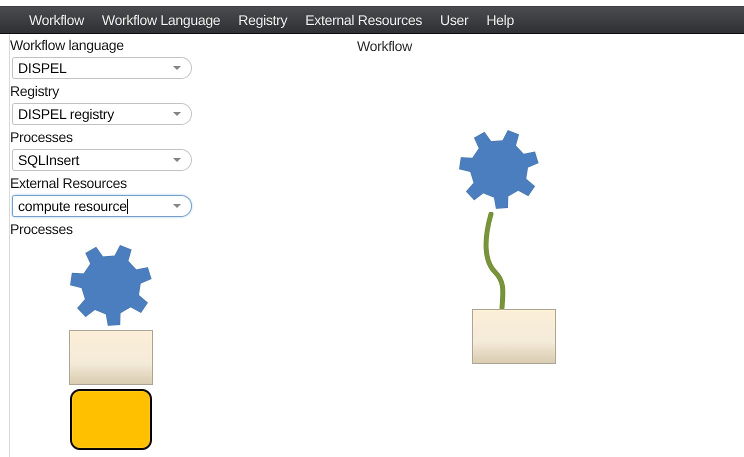 Image resolution: width=744 pixels, height=457 pixels. What do you see at coordinates (384, 46) in the screenshot?
I see `canvas-title: Workflow` at bounding box center [384, 46].